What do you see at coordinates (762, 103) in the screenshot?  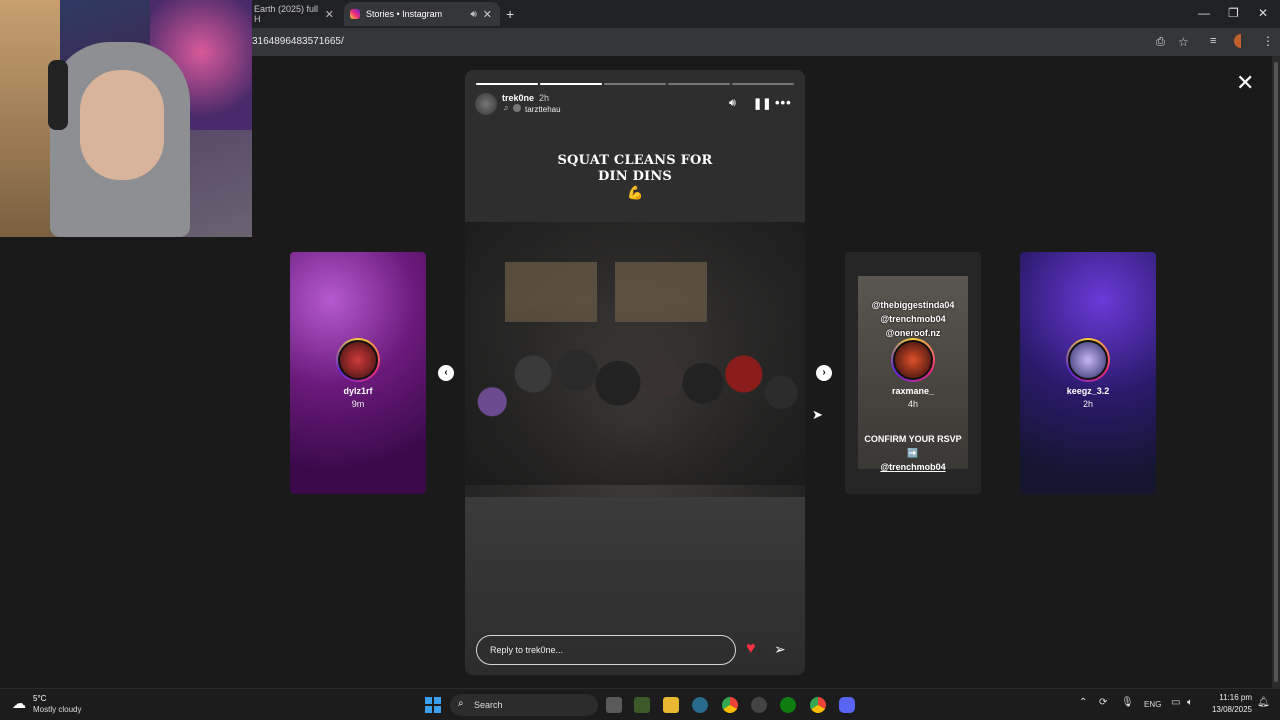 I see `pause-icon: ❚❚` at bounding box center [762, 103].